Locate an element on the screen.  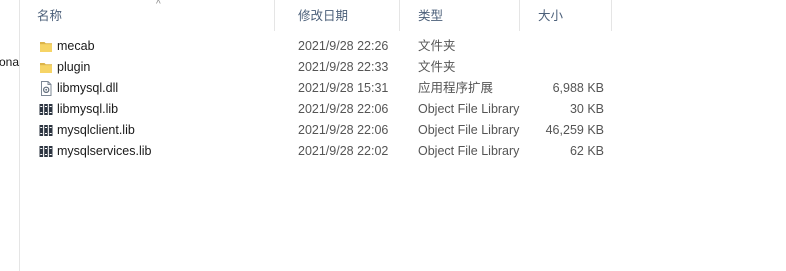
column-header-size-label: 大小 is located at coordinates (551, 16).